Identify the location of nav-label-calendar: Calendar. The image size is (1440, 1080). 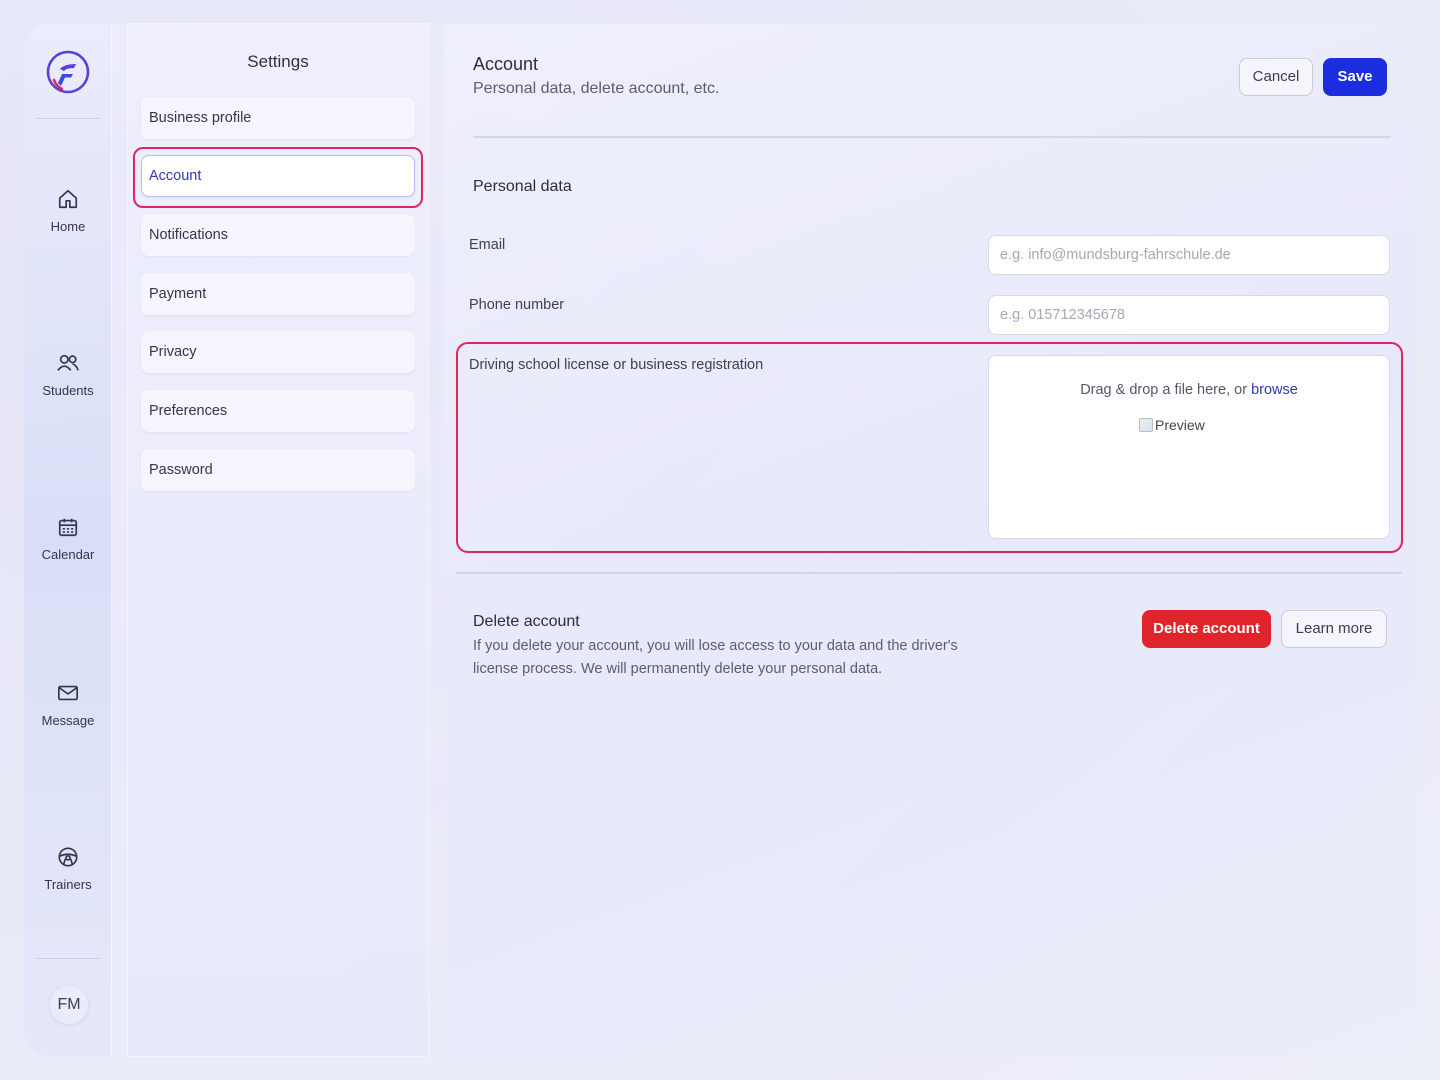
(68, 554).